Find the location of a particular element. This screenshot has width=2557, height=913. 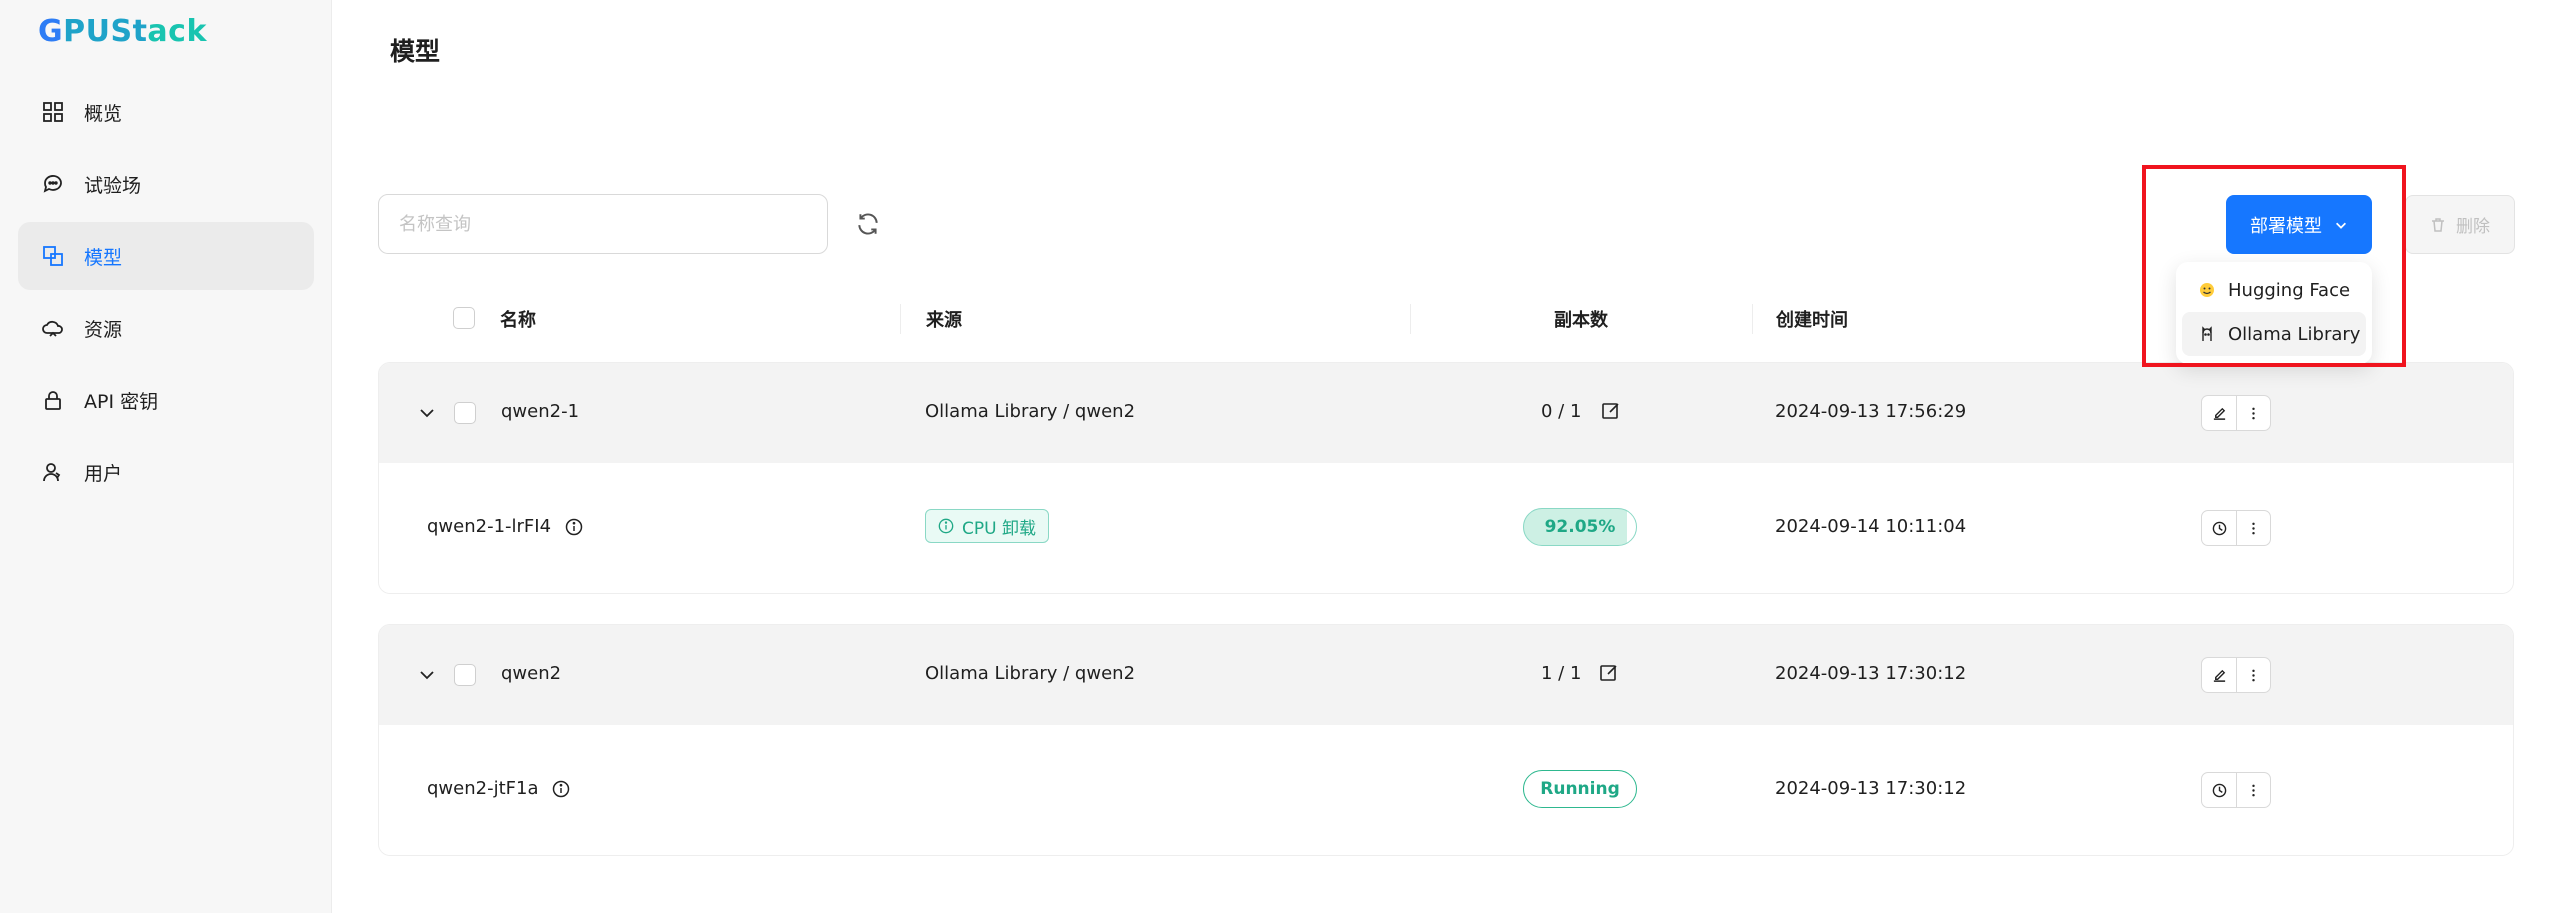

instance-name-cell: qwen2-1-lrFI4 is located at coordinates (505, 526).